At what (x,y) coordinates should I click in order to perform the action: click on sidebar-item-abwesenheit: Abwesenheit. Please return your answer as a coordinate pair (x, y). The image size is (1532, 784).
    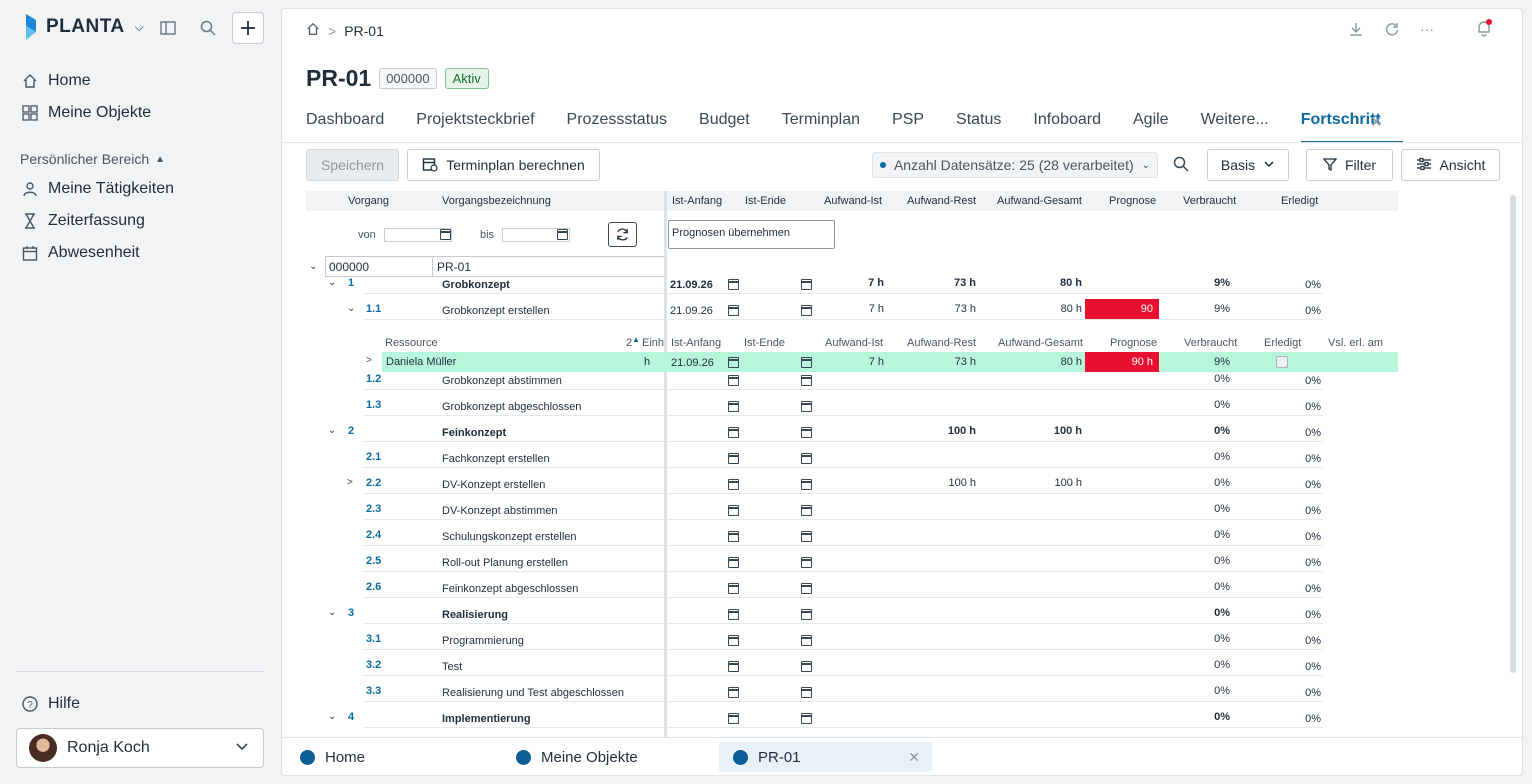
    Looking at the image, I should click on (81, 253).